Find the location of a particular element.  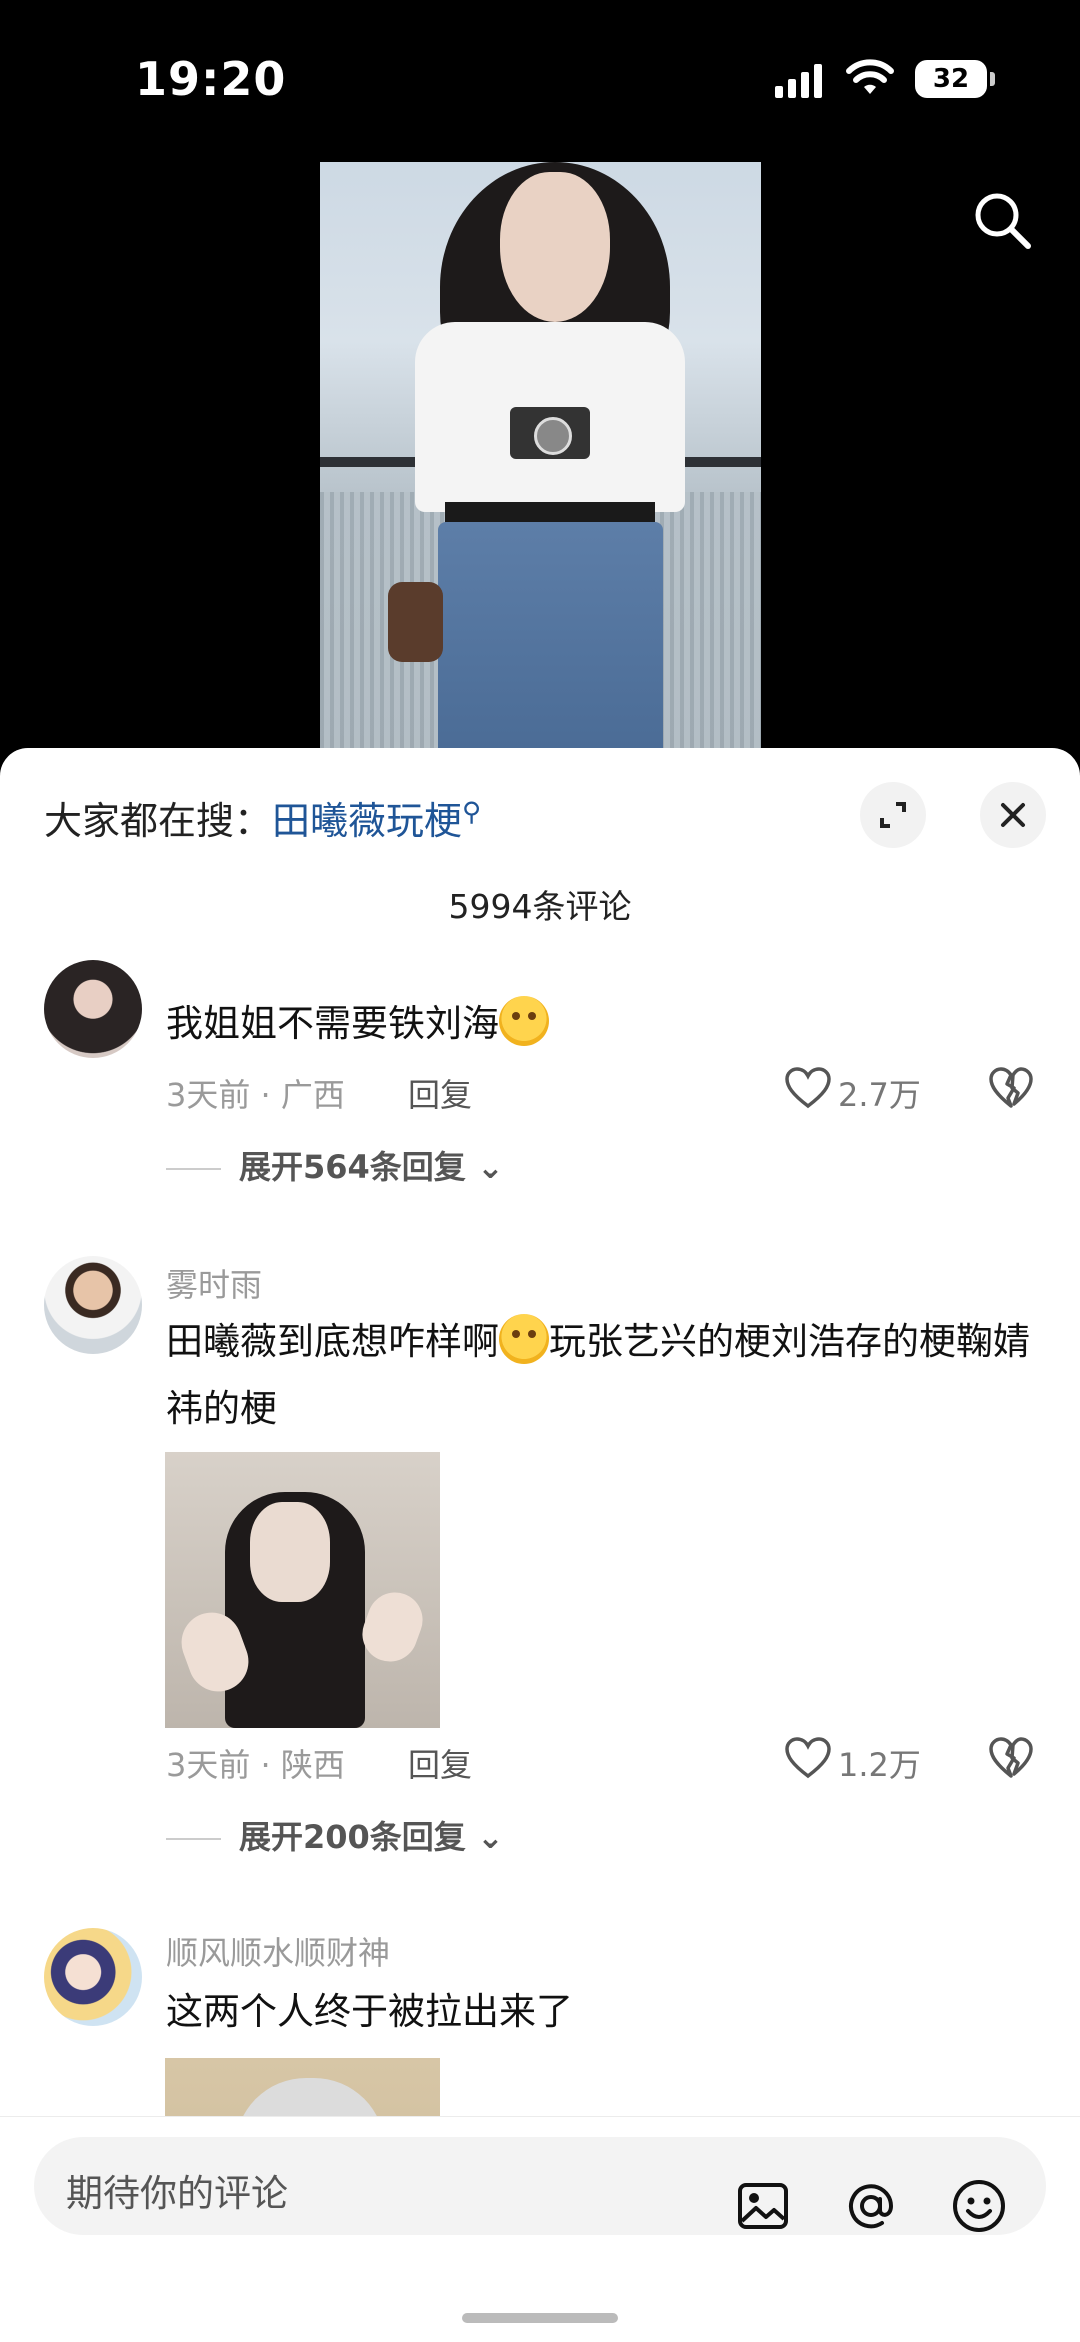

post-photo is located at coordinates (540, 461).